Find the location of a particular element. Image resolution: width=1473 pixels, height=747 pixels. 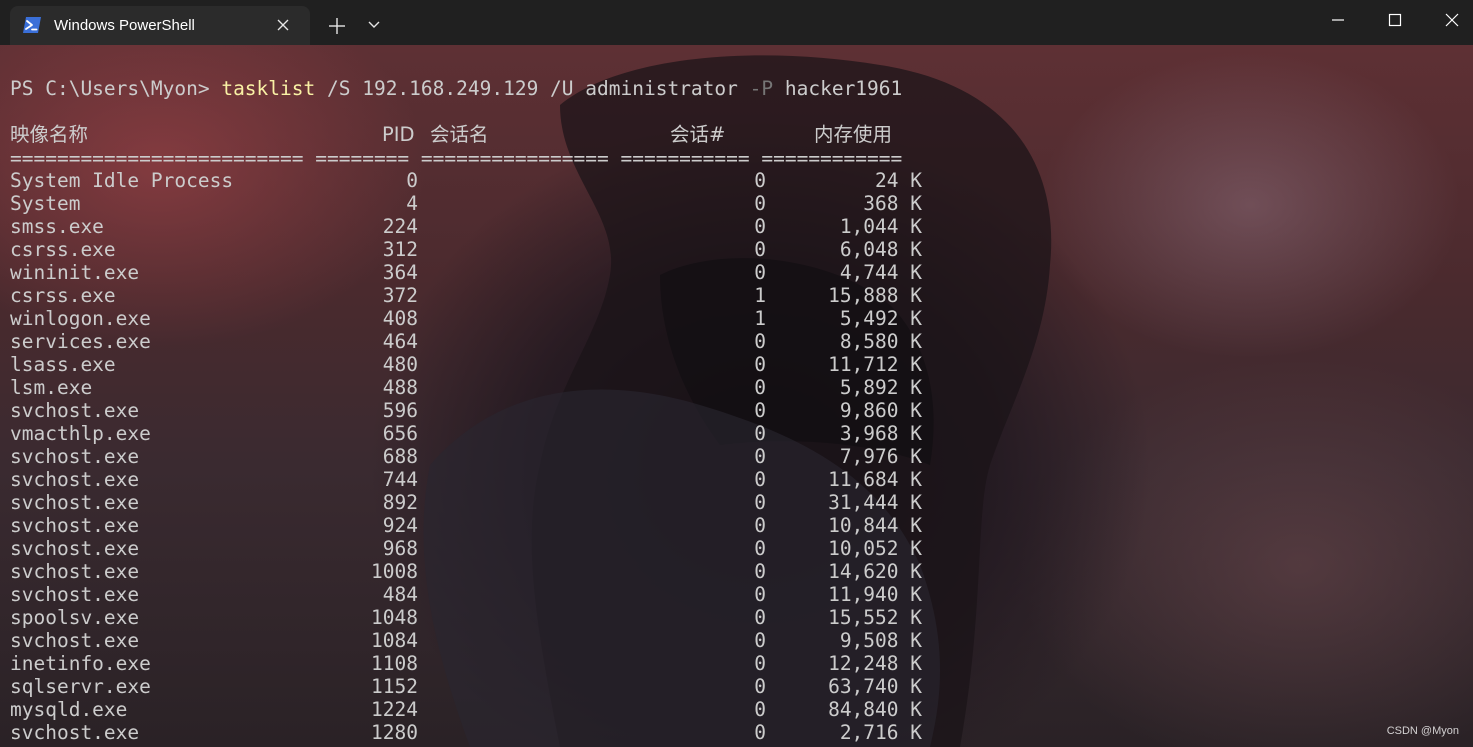

process-pid: 1084 is located at coordinates (394, 640).